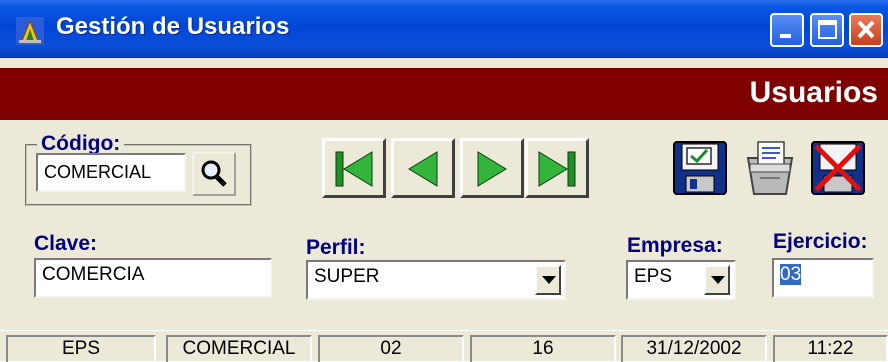  I want to click on status-date: 31/12/2002, so click(694, 348).